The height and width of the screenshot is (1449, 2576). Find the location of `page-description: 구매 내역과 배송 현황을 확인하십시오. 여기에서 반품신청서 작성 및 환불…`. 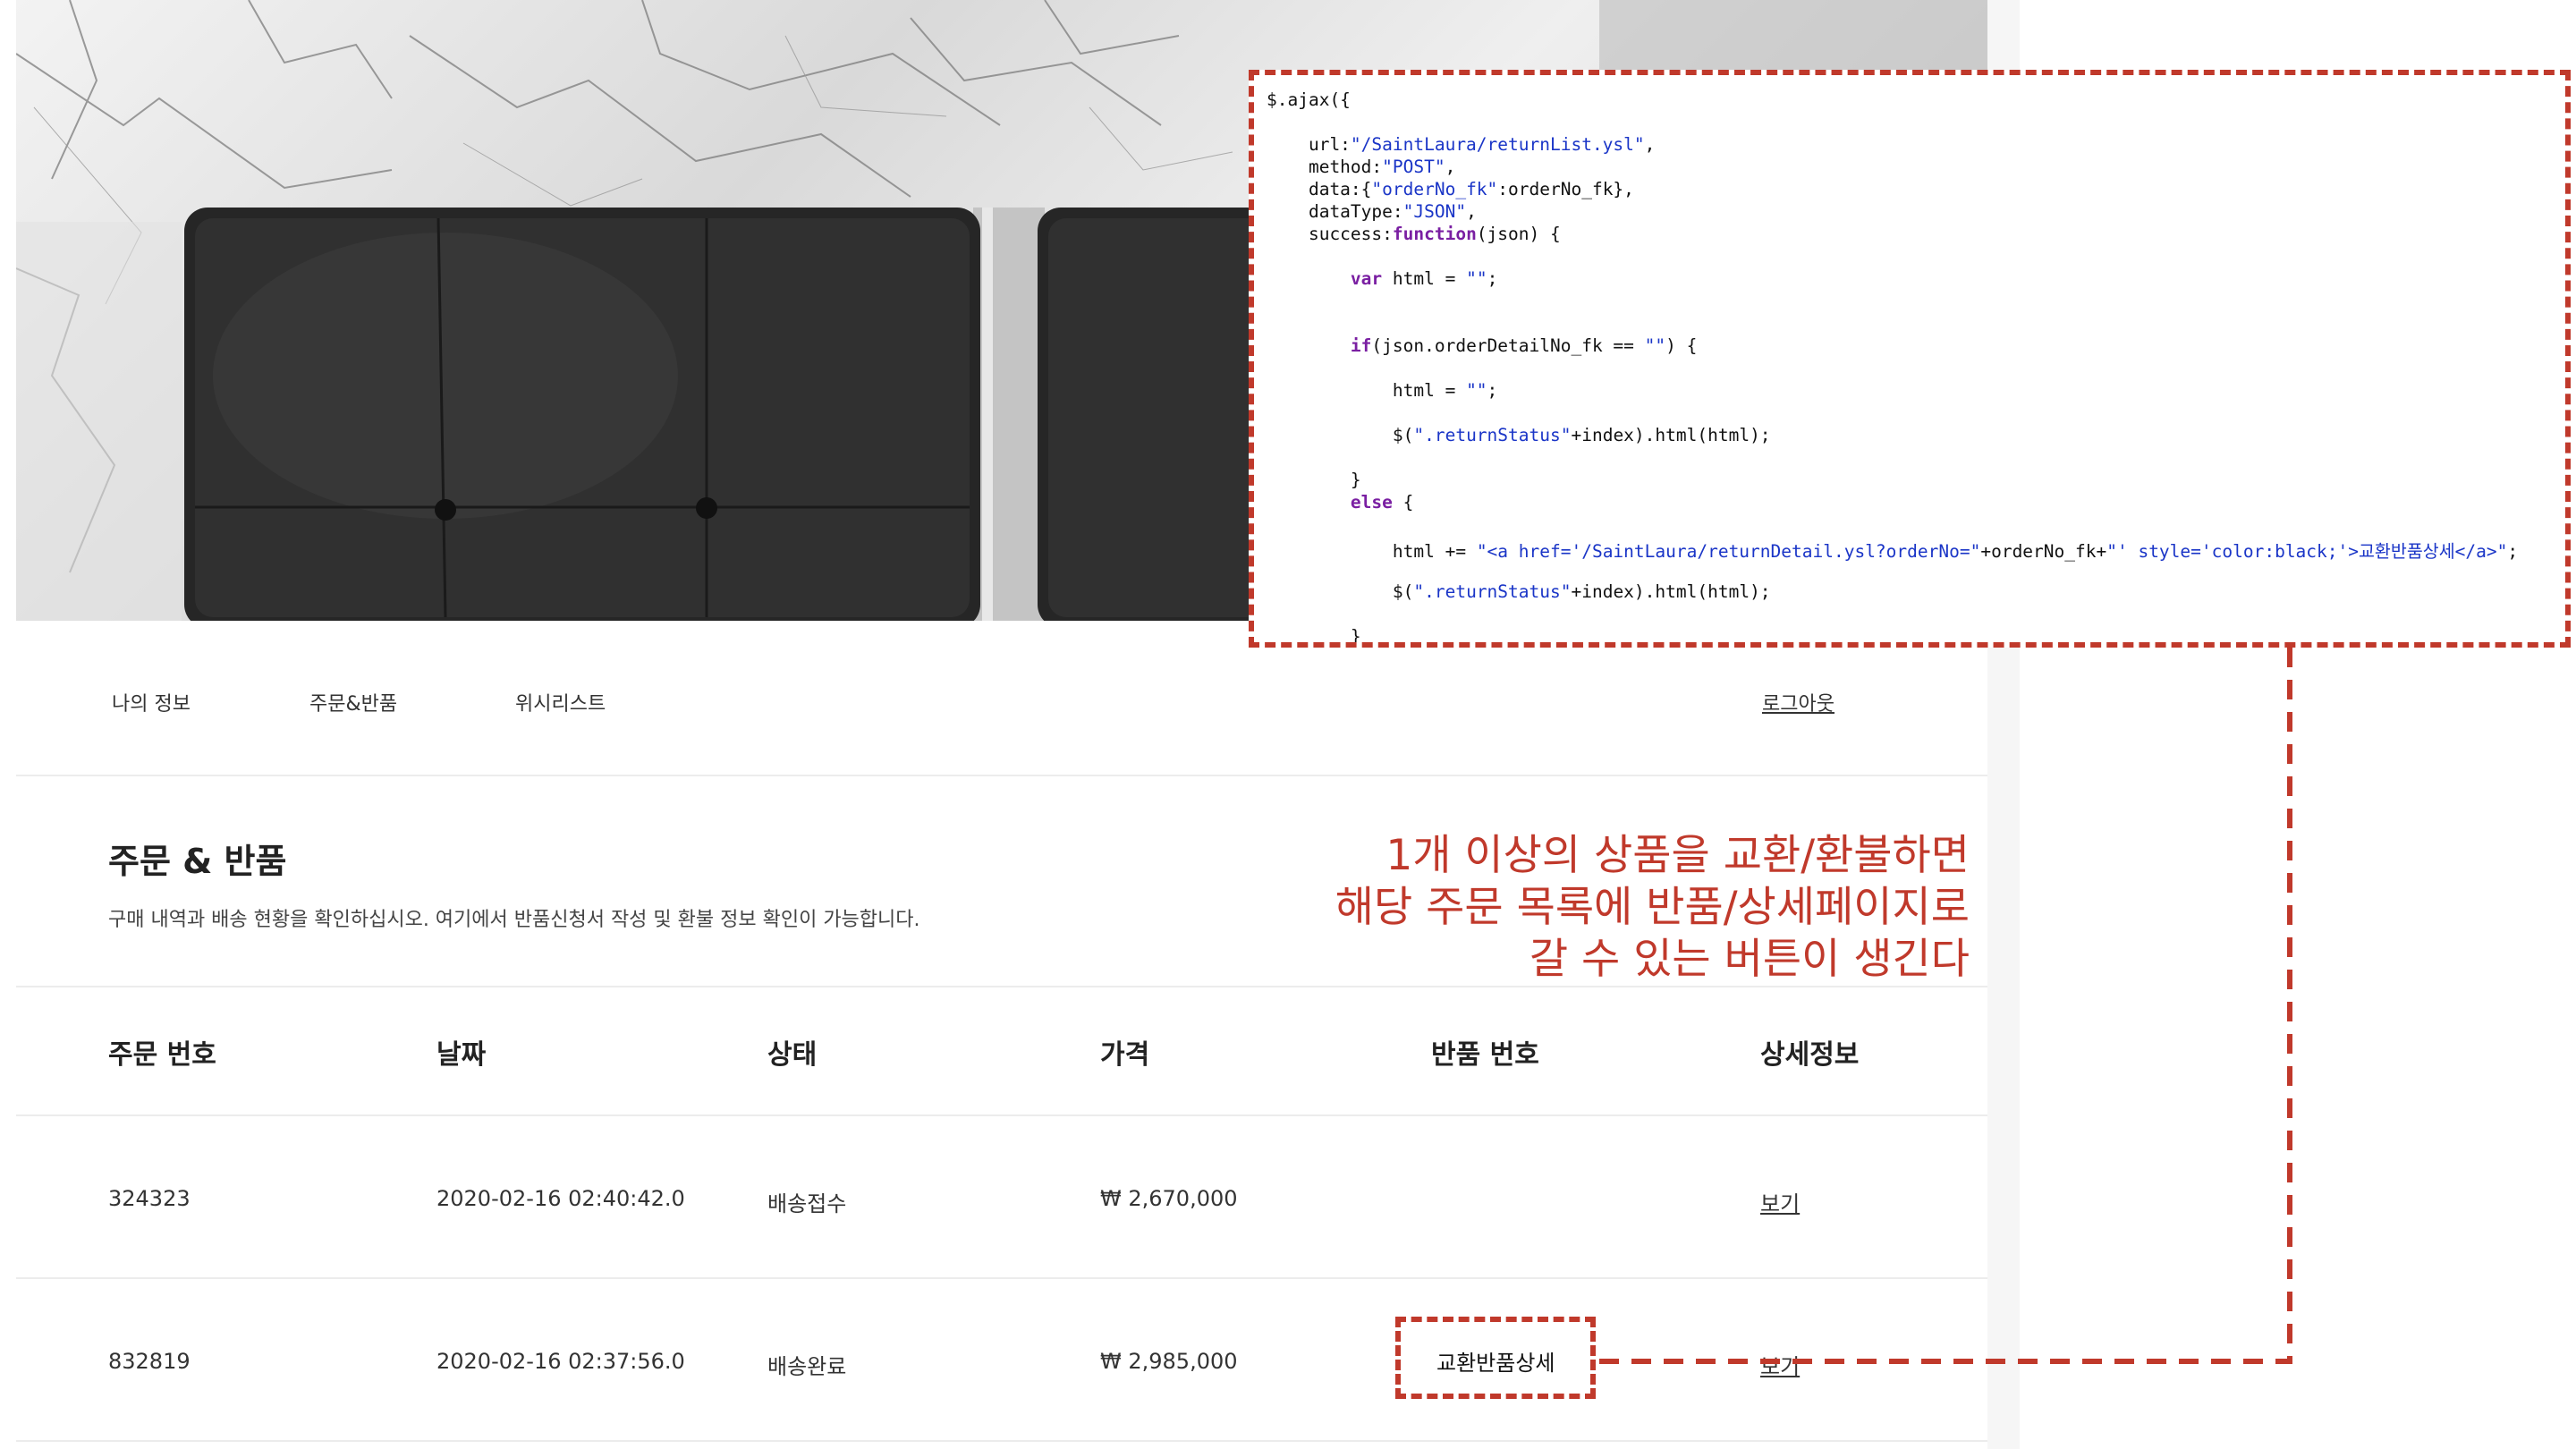

page-description: 구매 내역과 배송 현황을 확인하십시오. 여기에서 반품신청서 작성 및 환불… is located at coordinates (514, 920).